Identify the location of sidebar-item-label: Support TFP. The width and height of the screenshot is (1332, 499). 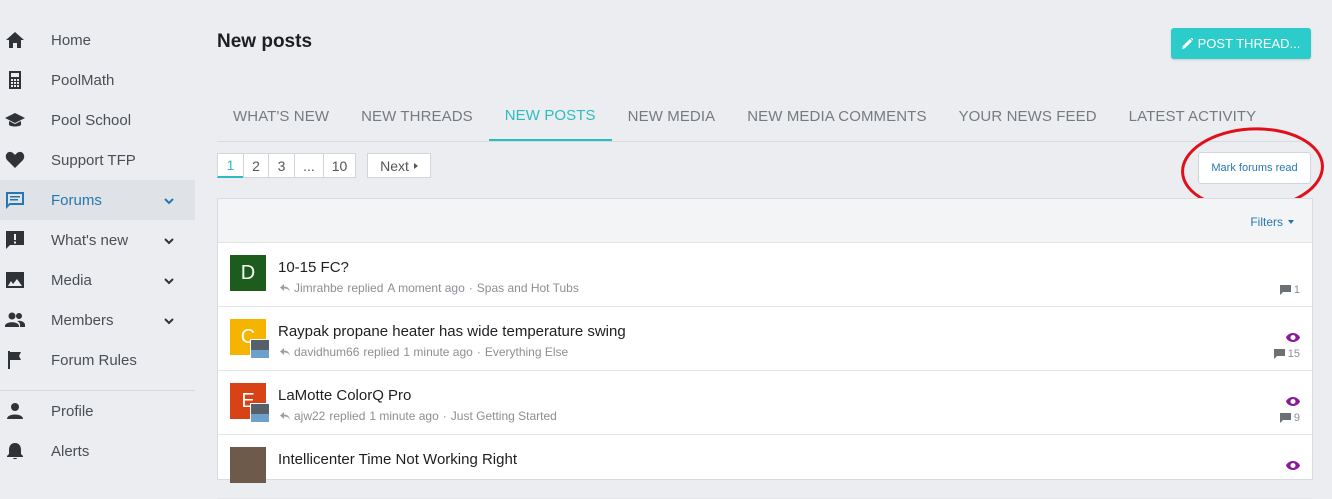
(93, 160).